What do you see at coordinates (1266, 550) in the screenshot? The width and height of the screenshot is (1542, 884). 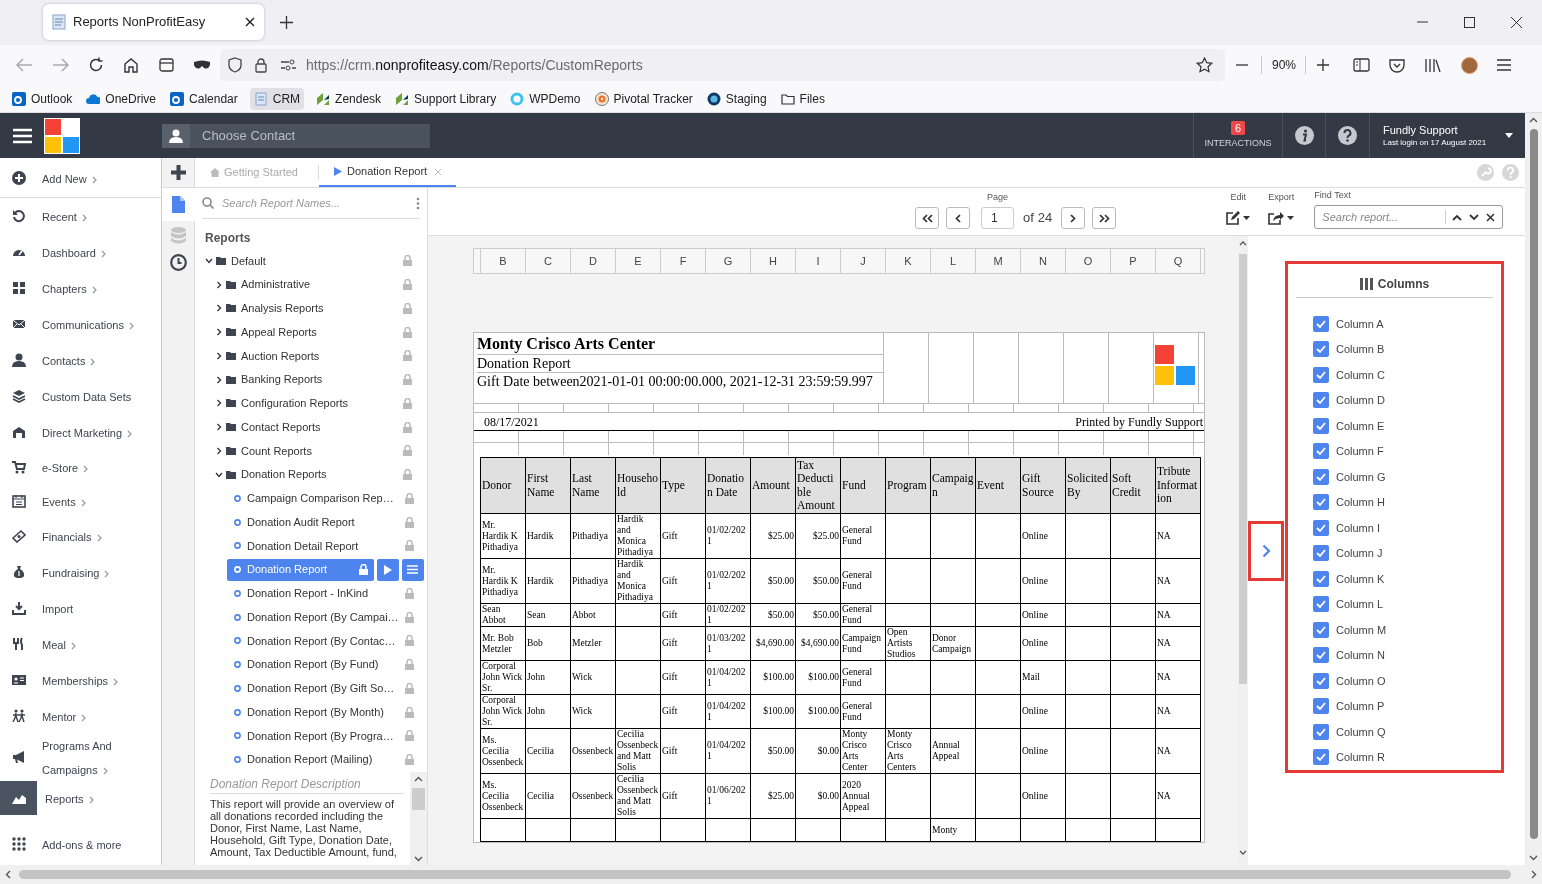 I see `collapse-panel-button` at bounding box center [1266, 550].